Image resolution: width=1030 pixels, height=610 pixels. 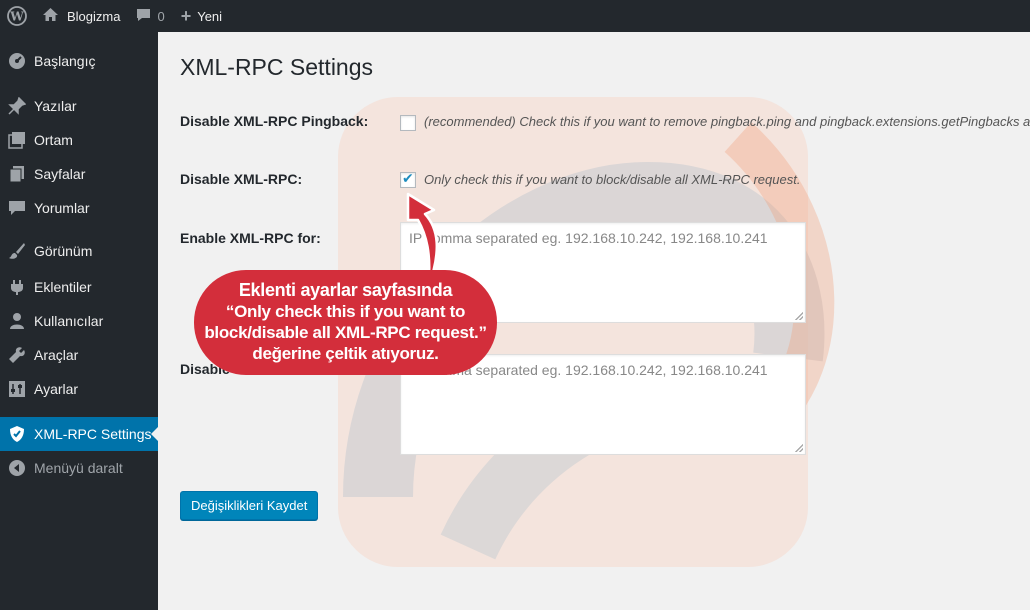 I want to click on disable-xmlrpc-checkbox, so click(x=408, y=179).